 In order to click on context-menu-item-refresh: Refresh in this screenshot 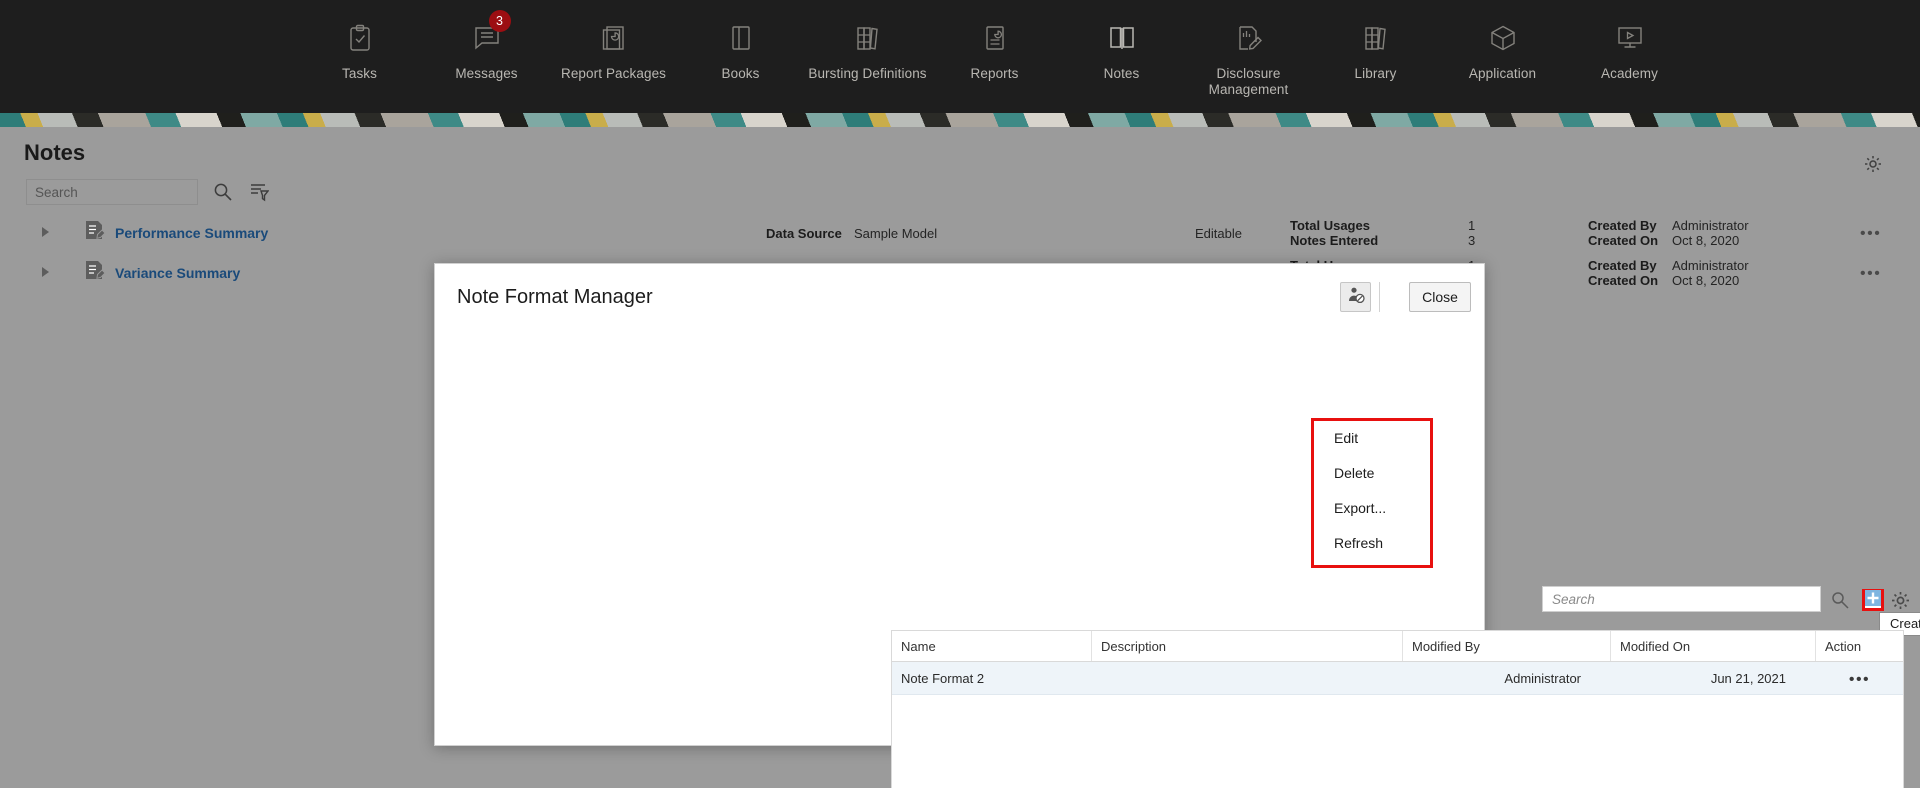, I will do `click(1372, 543)`.